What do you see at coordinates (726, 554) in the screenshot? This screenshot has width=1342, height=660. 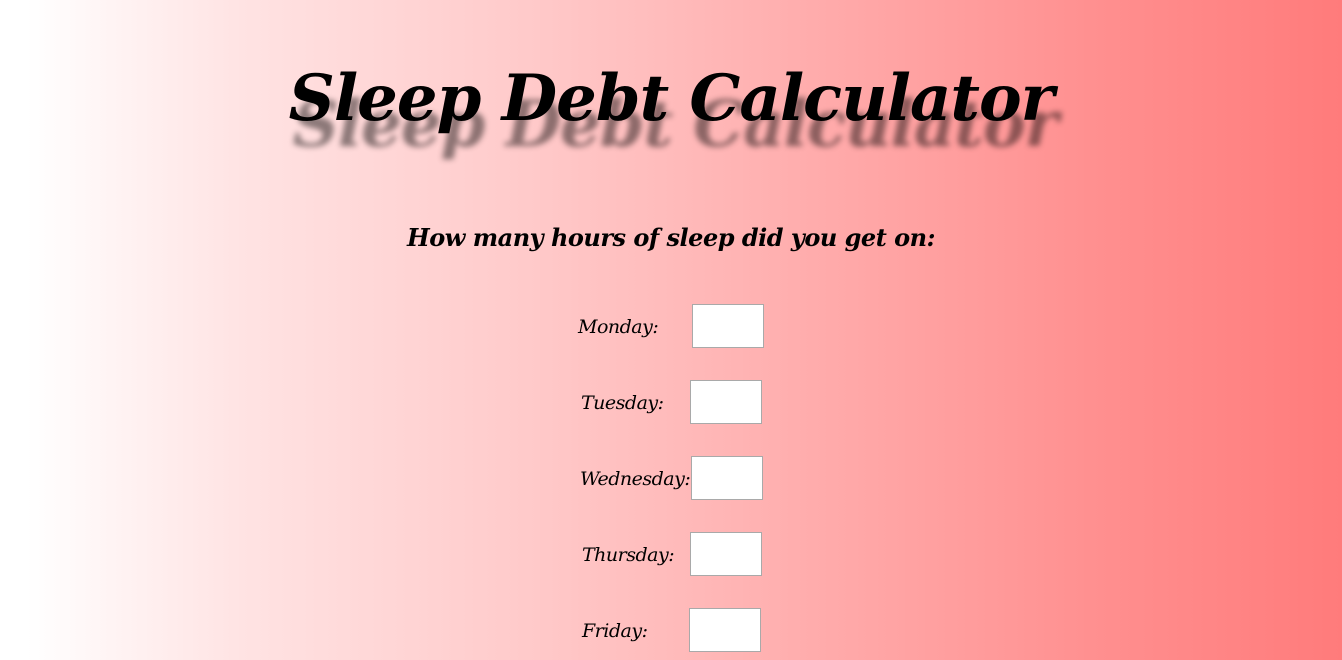 I see `thursday-hours-input` at bounding box center [726, 554].